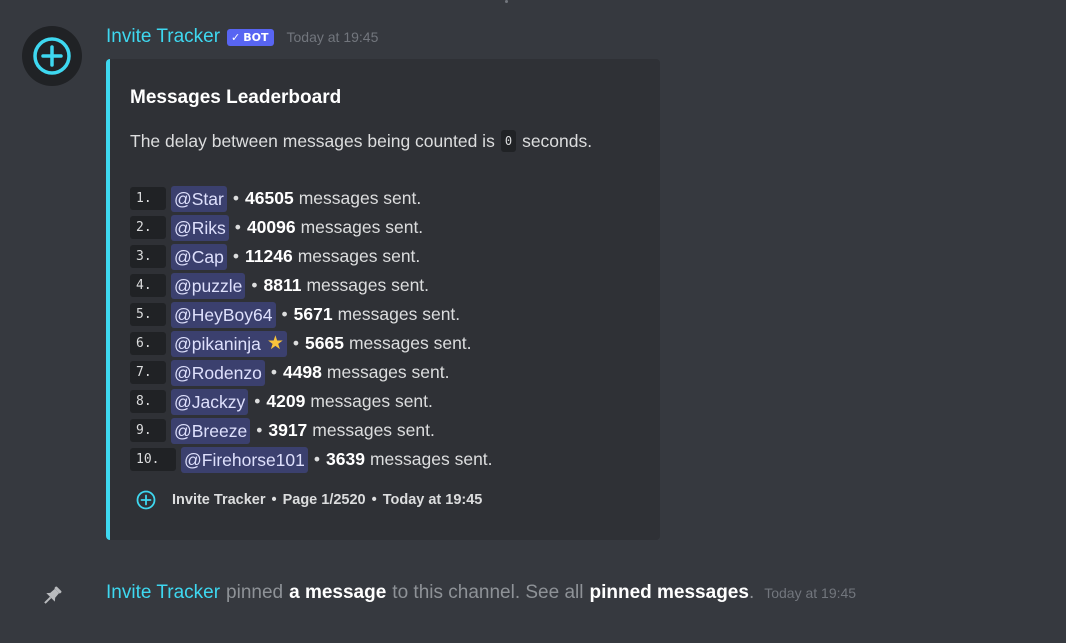  What do you see at coordinates (236, 37) in the screenshot?
I see `check-icon: ✓` at bounding box center [236, 37].